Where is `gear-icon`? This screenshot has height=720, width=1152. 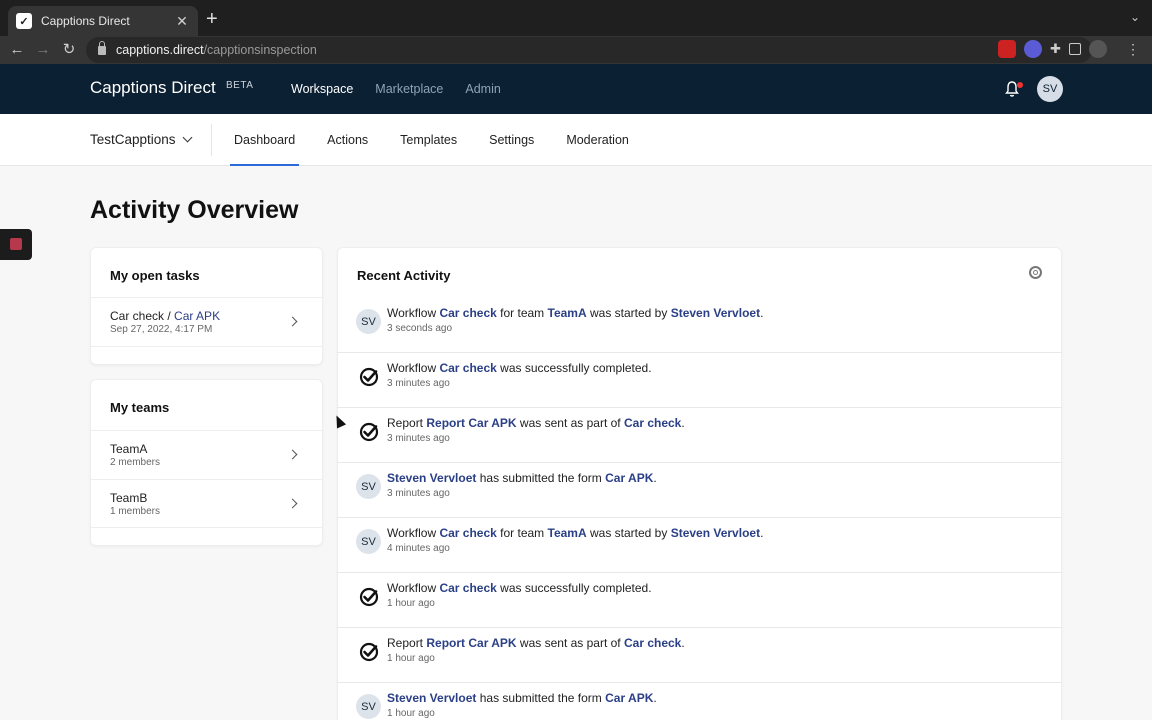
gear-icon is located at coordinates (1035, 272).